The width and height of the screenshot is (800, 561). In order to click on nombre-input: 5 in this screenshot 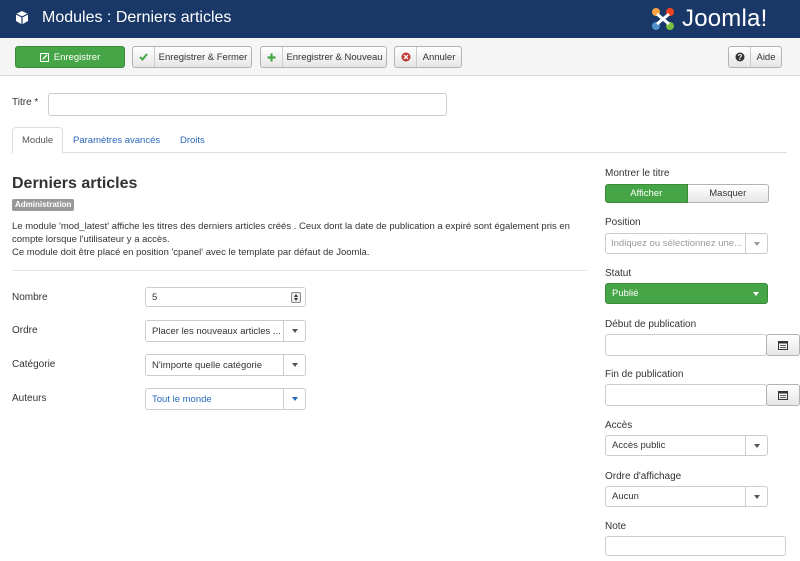, I will do `click(225, 297)`.